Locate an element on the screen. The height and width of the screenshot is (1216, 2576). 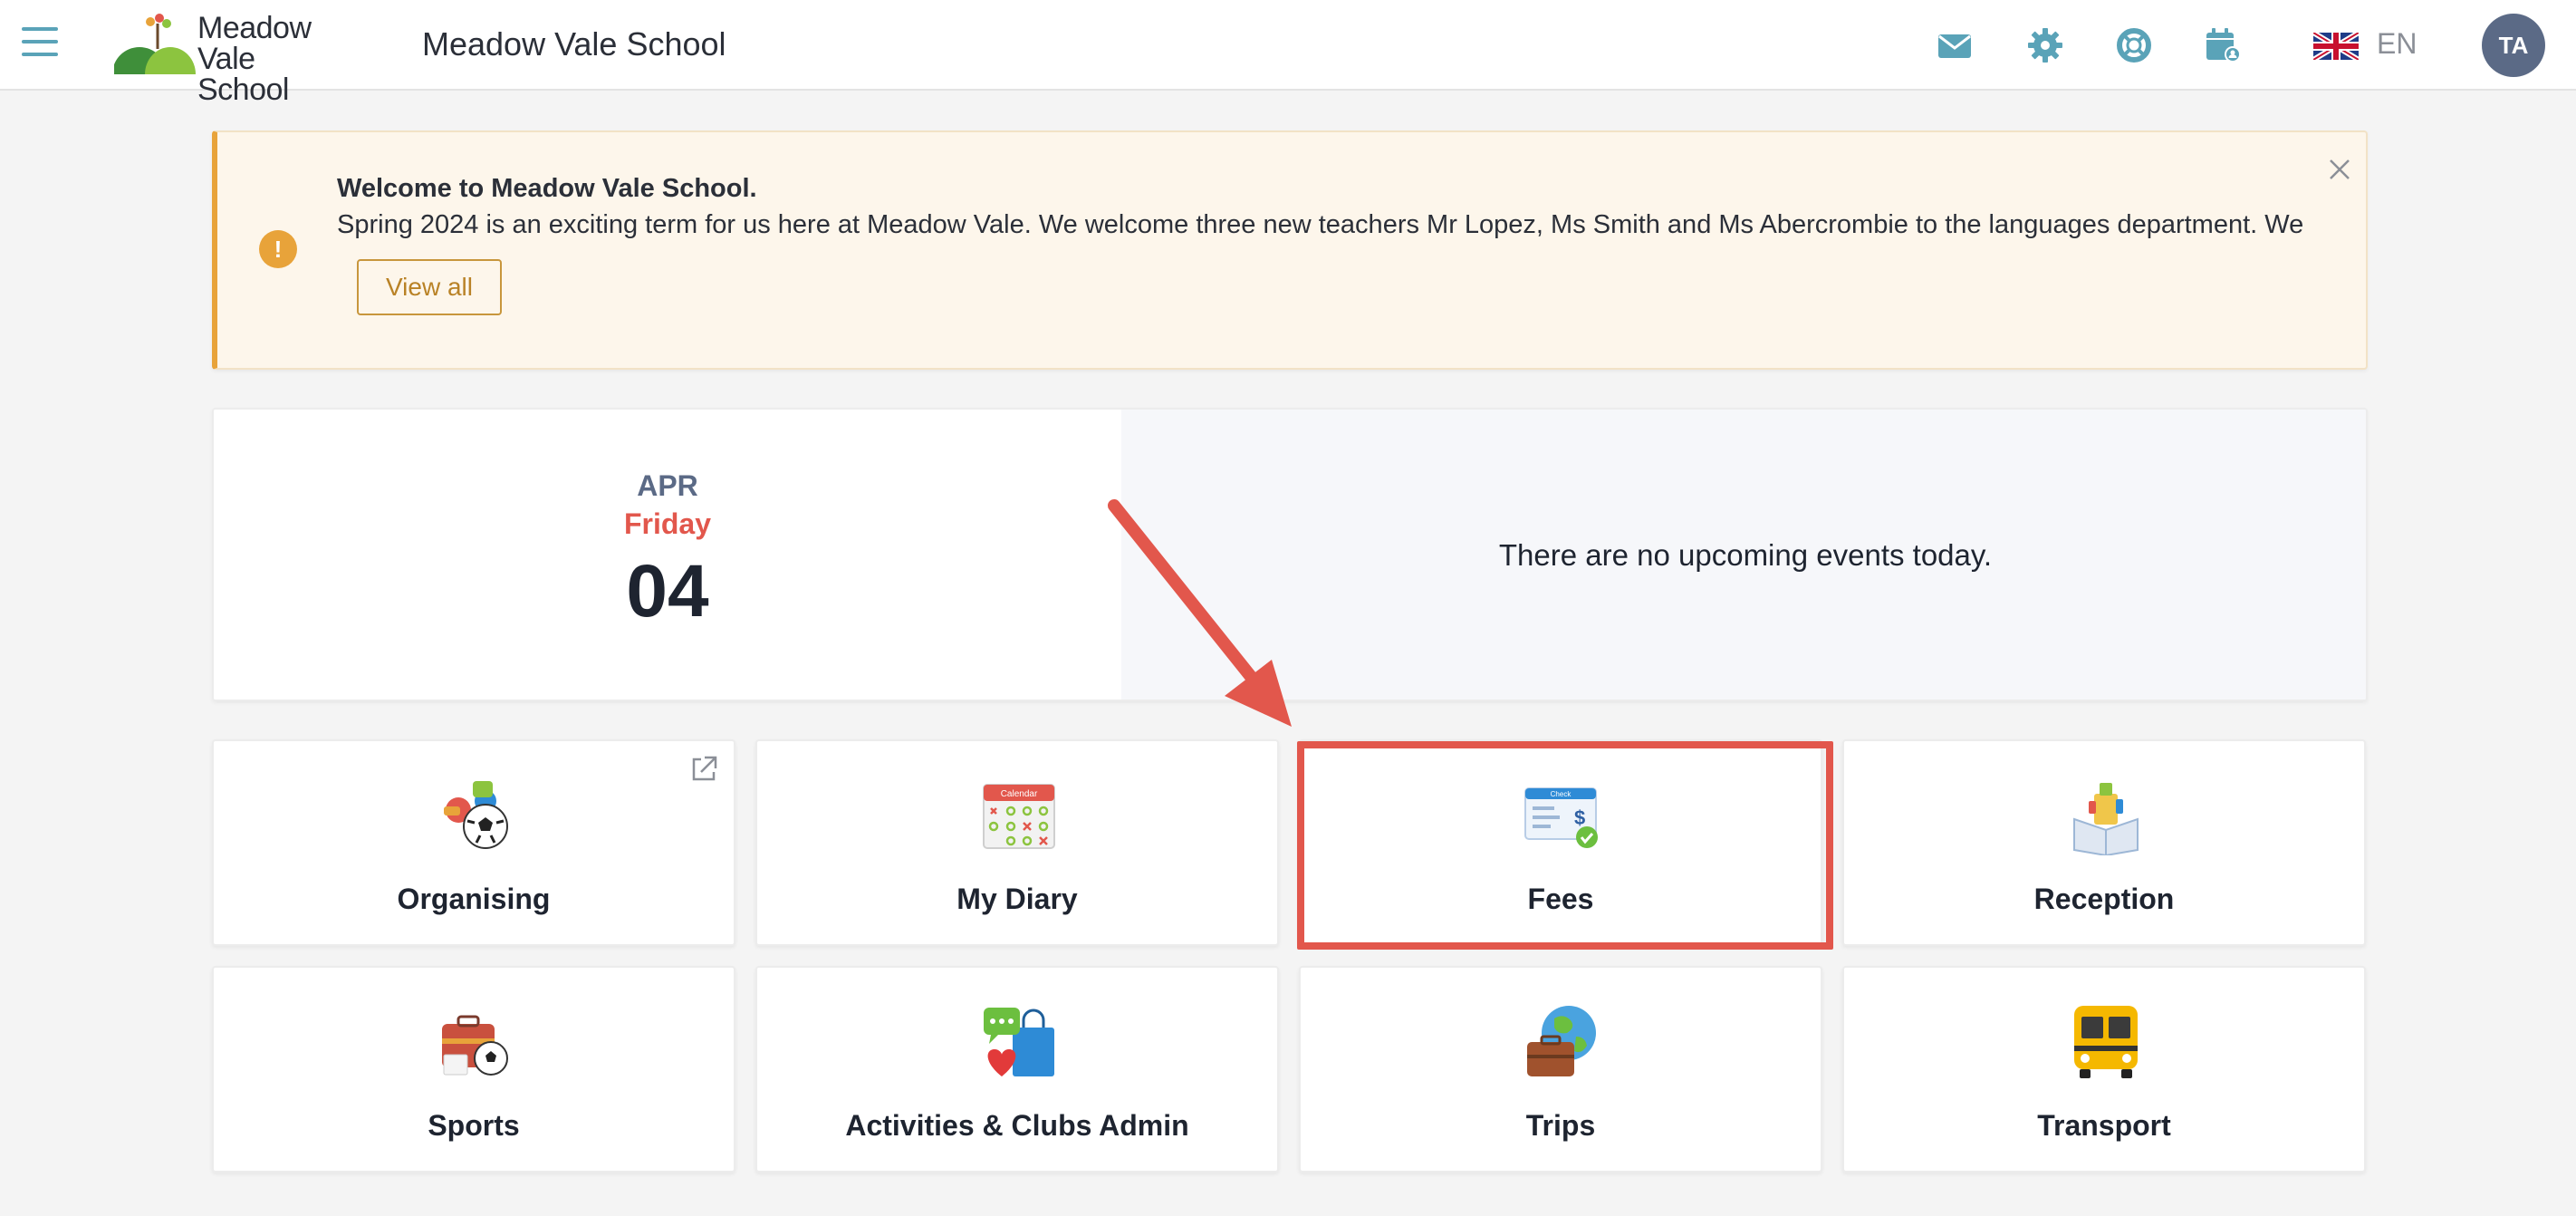
calendar-icon-text: Calendar is located at coordinates (1019, 794).